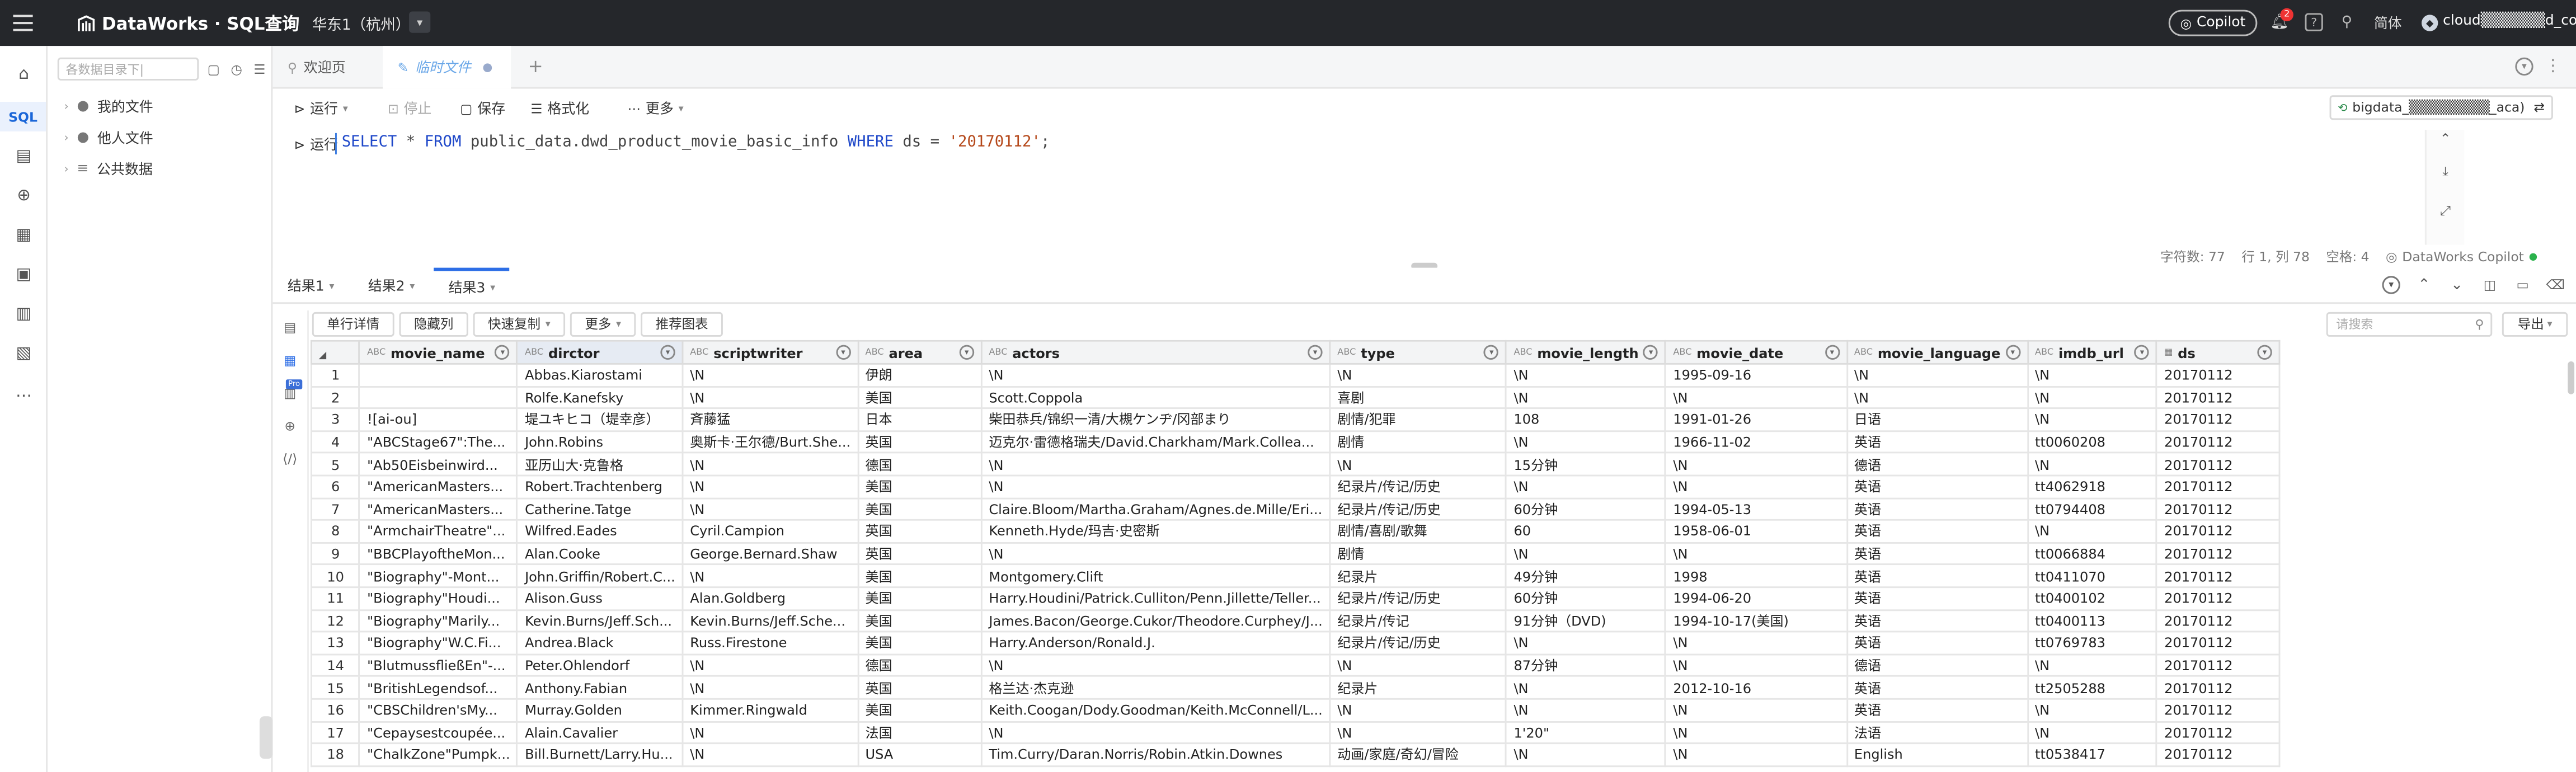 The height and width of the screenshot is (772, 2576). What do you see at coordinates (600, 486) in the screenshot?
I see `table-cell: Robert.Trachtenberg` at bounding box center [600, 486].